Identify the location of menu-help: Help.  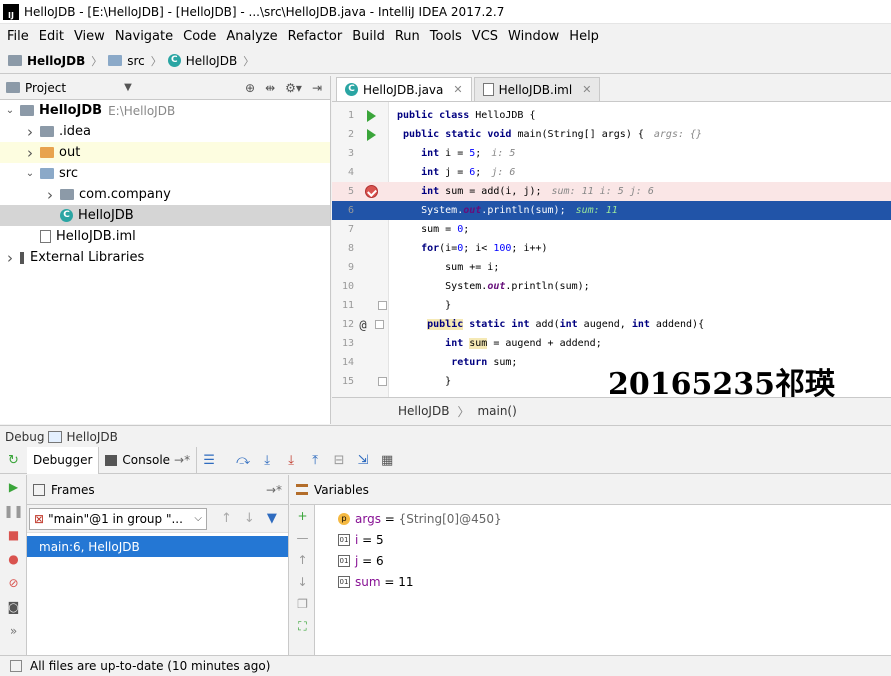
(584, 36).